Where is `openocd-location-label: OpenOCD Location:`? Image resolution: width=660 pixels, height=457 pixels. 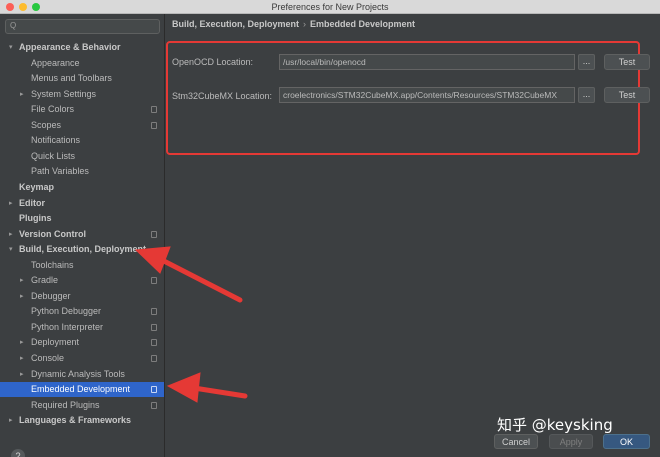
openocd-location-label: OpenOCD Location: is located at coordinates (213, 62).